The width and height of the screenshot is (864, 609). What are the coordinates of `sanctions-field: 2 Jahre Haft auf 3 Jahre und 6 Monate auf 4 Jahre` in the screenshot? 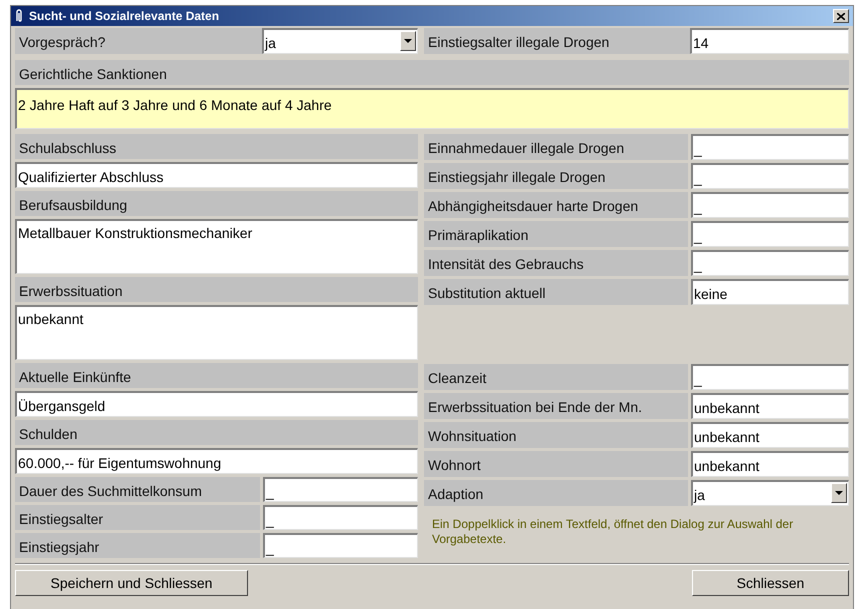 It's located at (432, 108).